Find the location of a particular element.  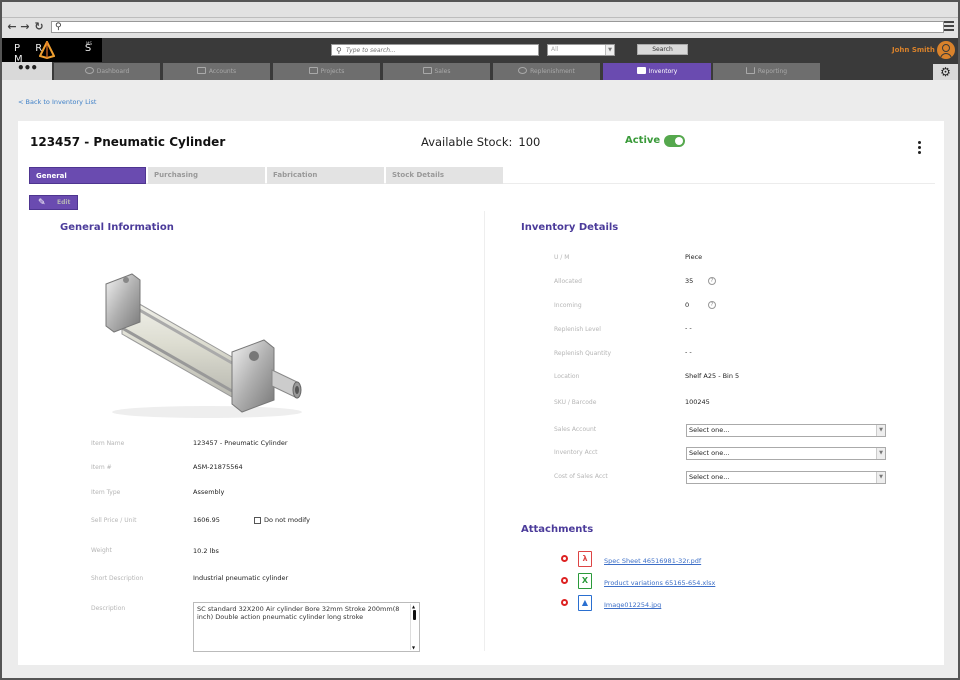

available-stock: Available Stock: 100 is located at coordinates (480, 142).